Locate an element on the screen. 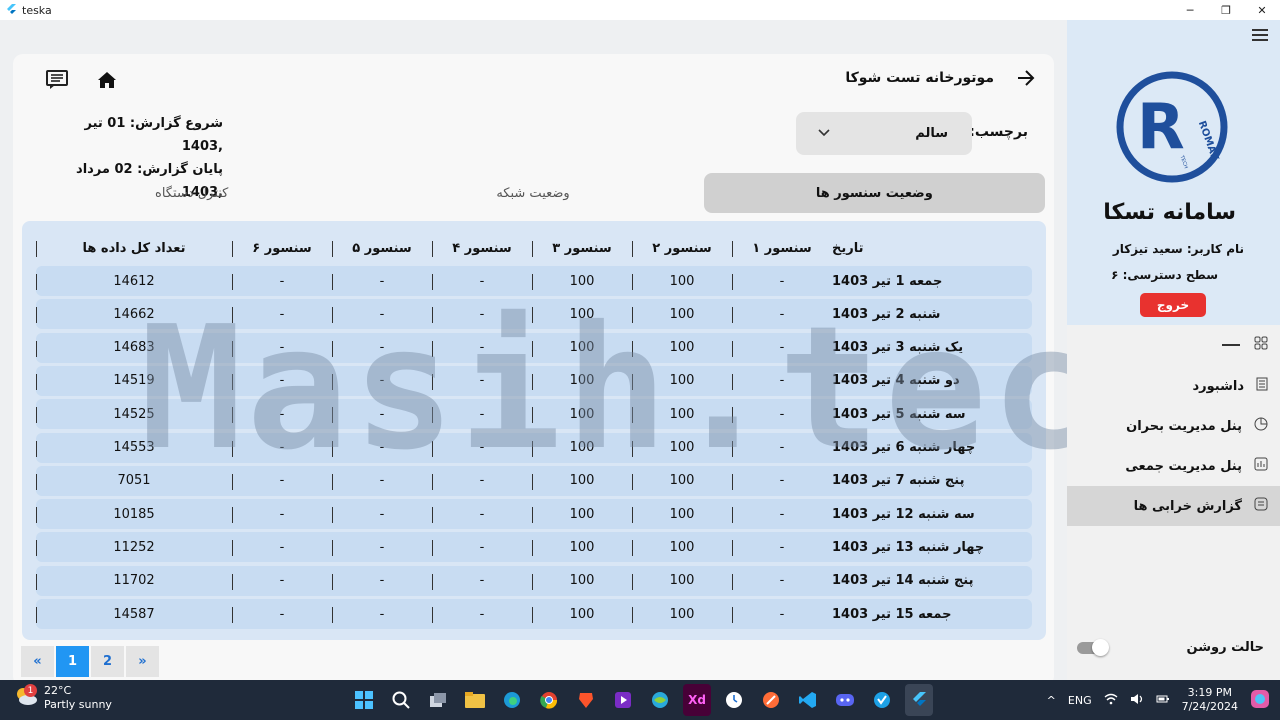 This screenshot has height=720, width=1280. cell-total: 14553 is located at coordinates (134, 448).